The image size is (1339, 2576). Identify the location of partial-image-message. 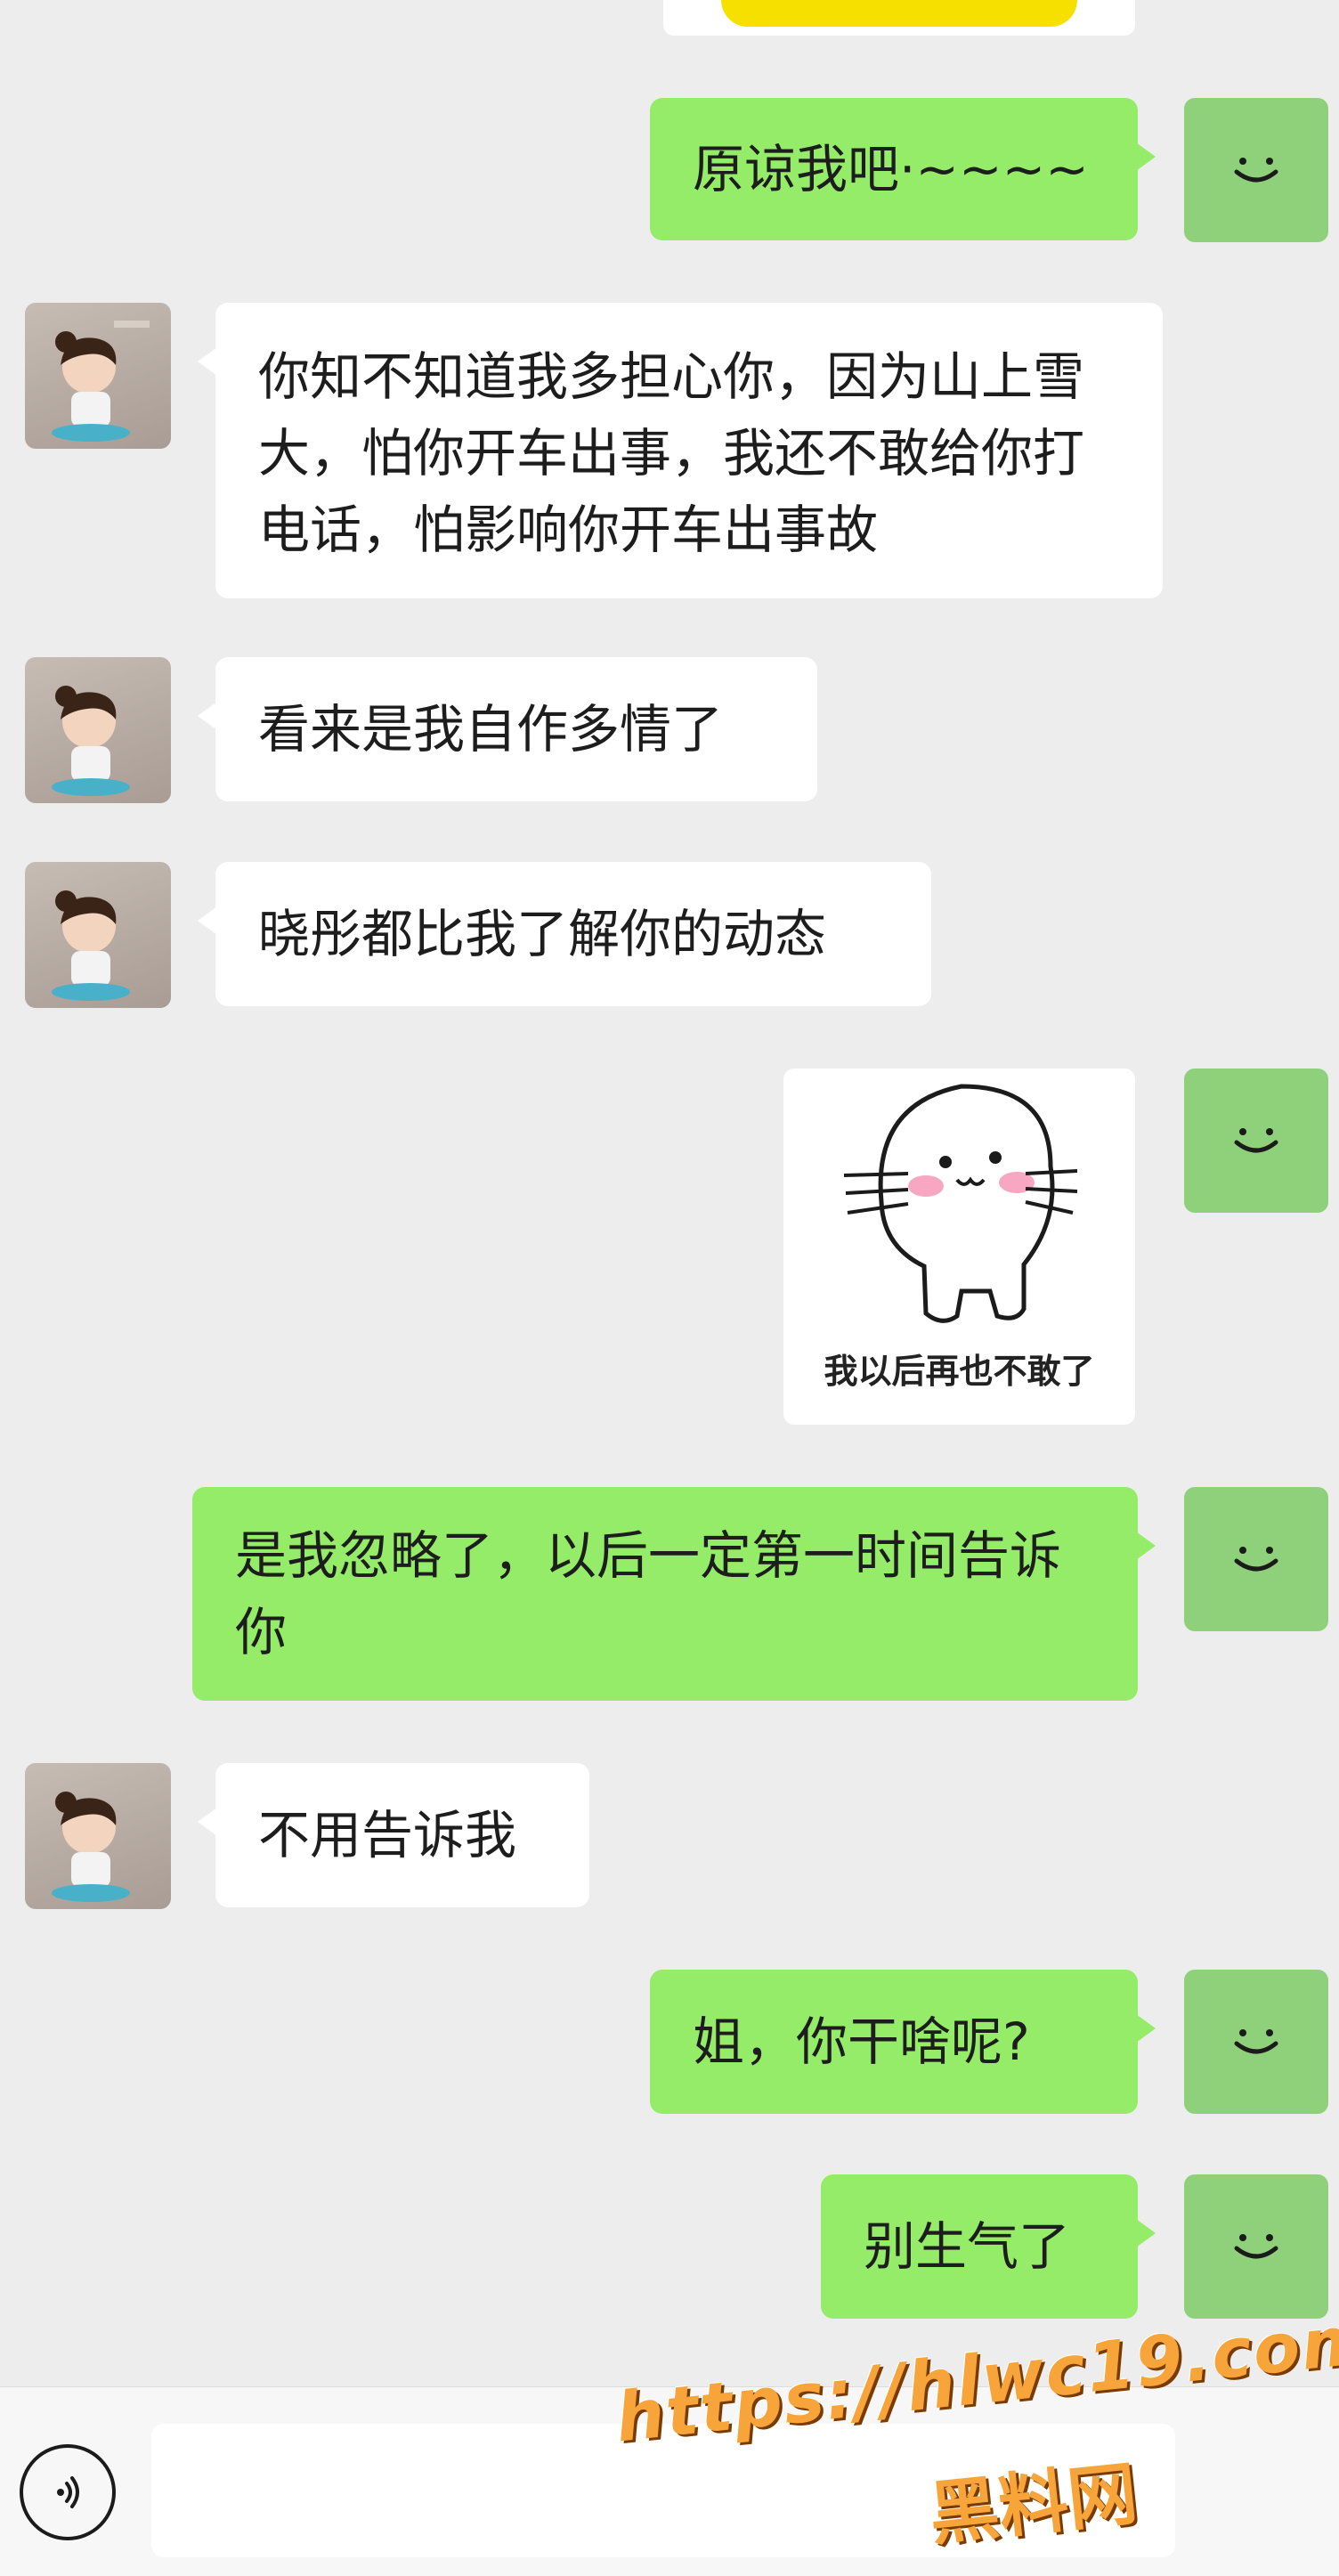
(899, 18).